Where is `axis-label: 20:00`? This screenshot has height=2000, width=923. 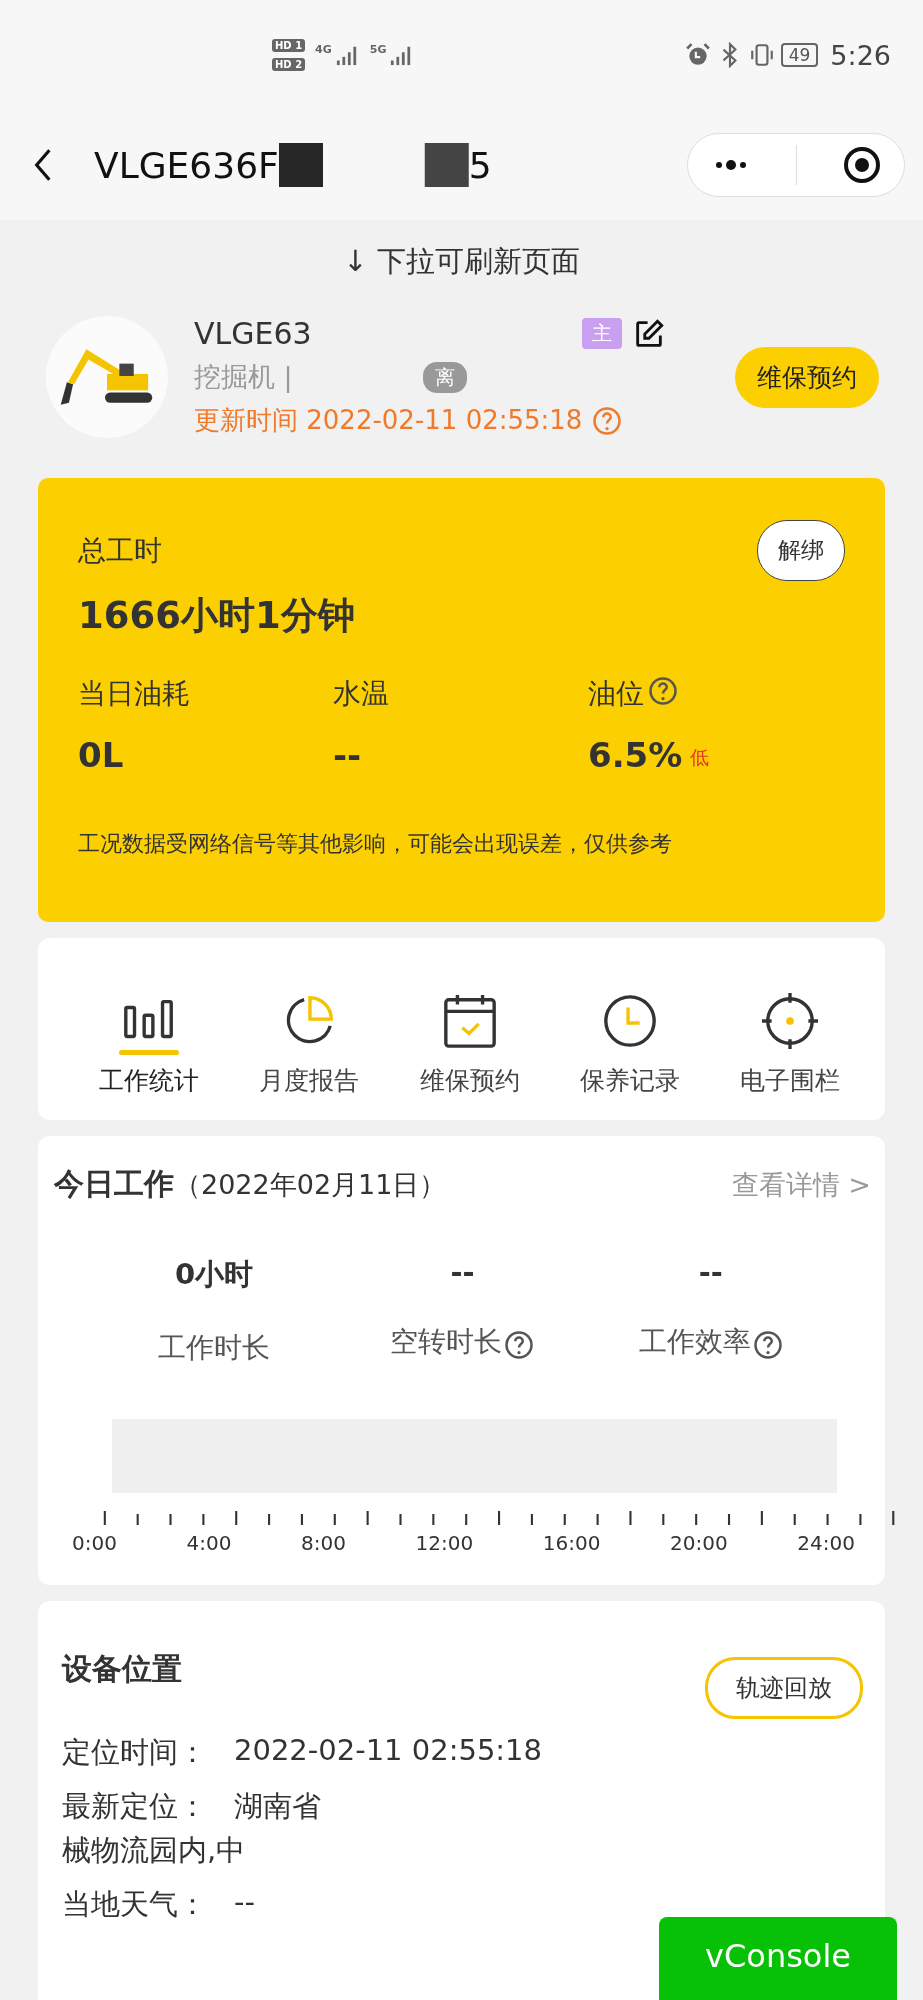
axis-label: 20:00 is located at coordinates (699, 1543).